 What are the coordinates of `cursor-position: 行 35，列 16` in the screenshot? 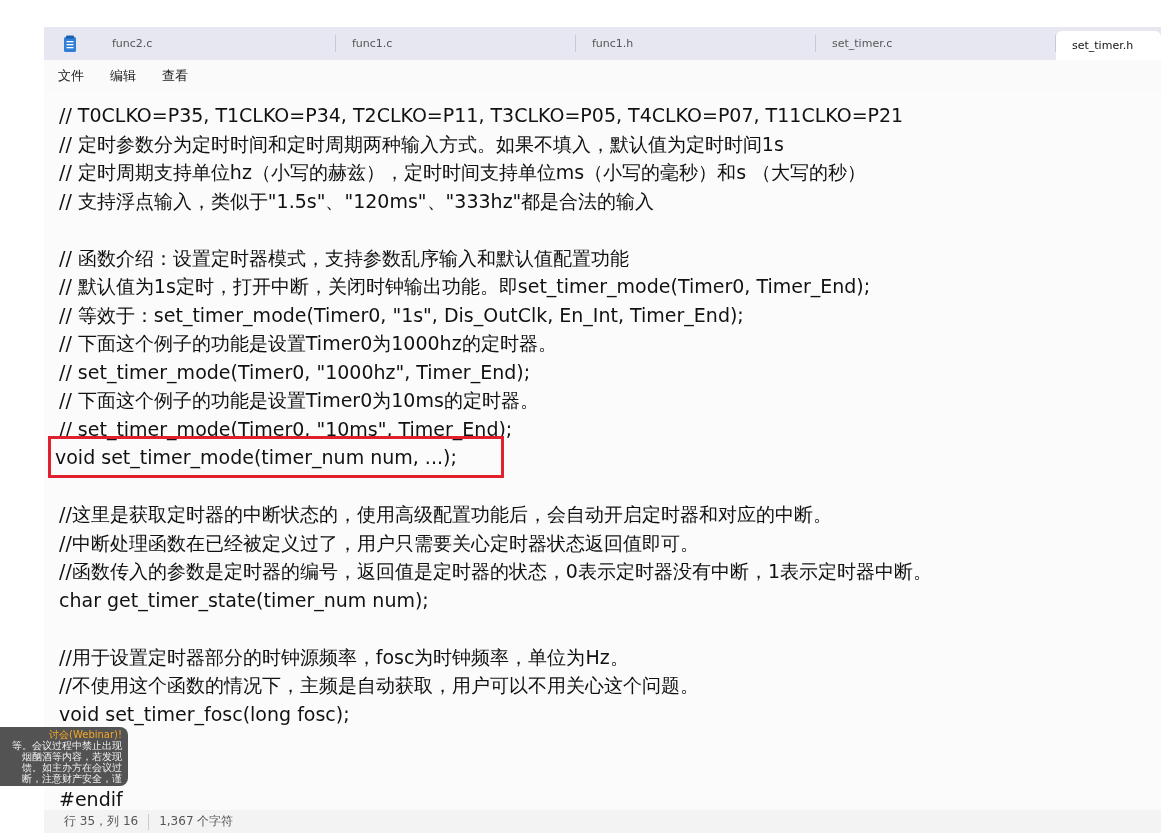 It's located at (101, 821).